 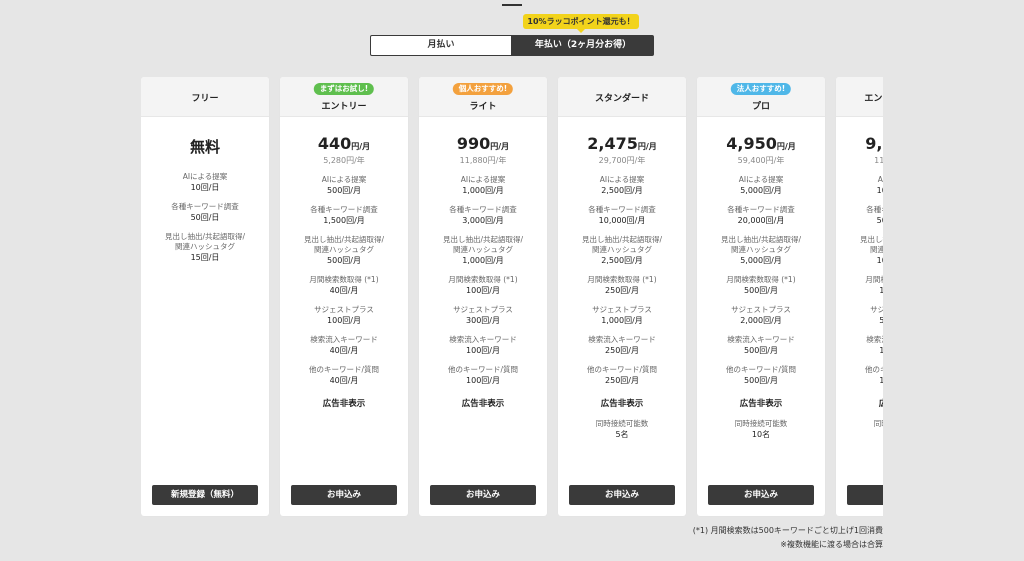 I want to click on feature-value: 15回/日, so click(x=205, y=257).